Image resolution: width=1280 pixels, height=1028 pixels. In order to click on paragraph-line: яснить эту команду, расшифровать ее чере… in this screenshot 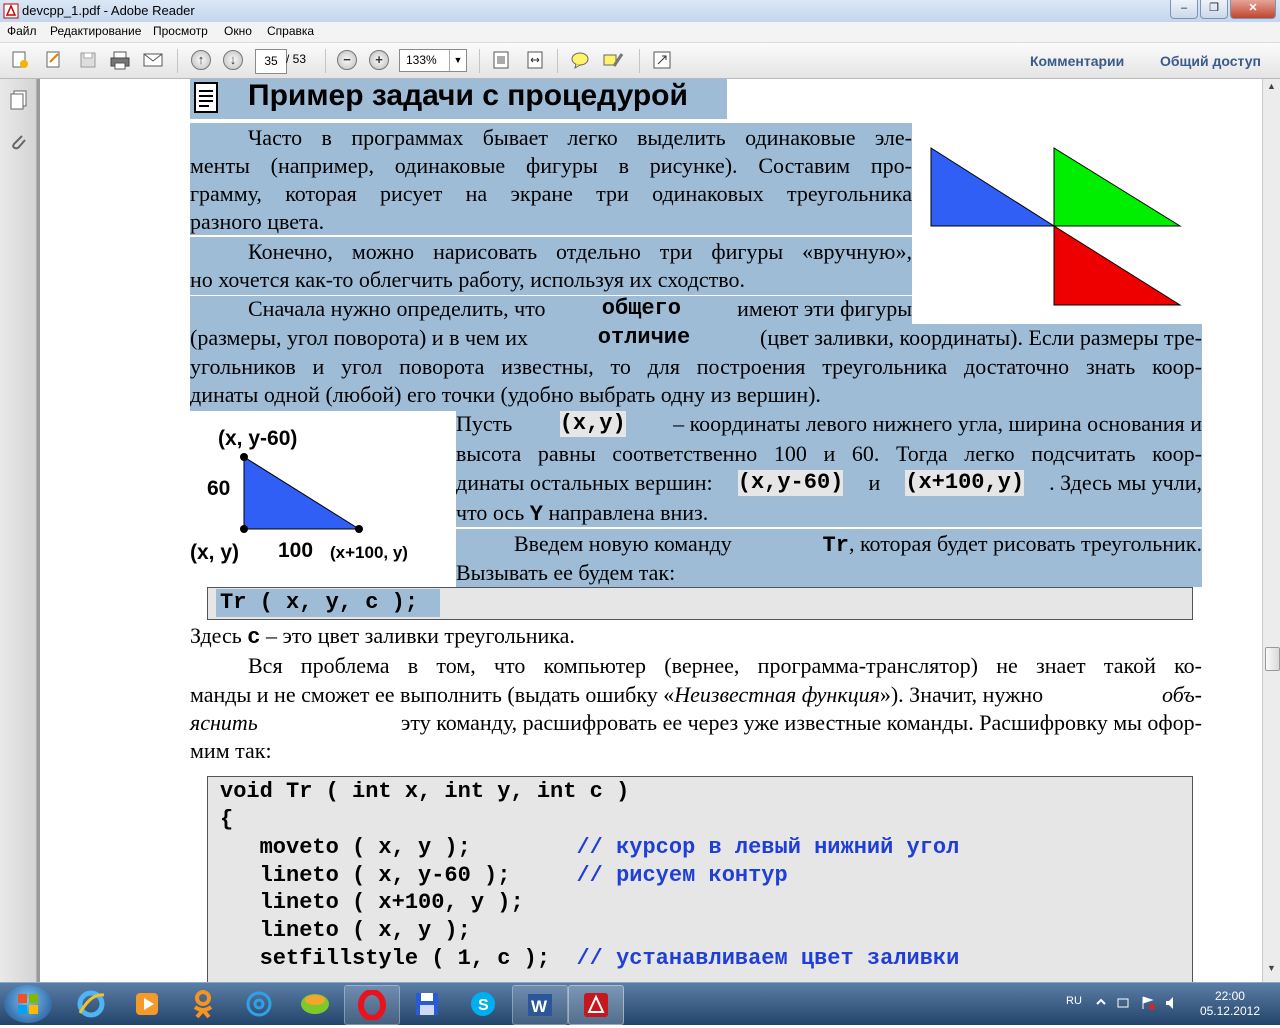, I will do `click(696, 723)`.